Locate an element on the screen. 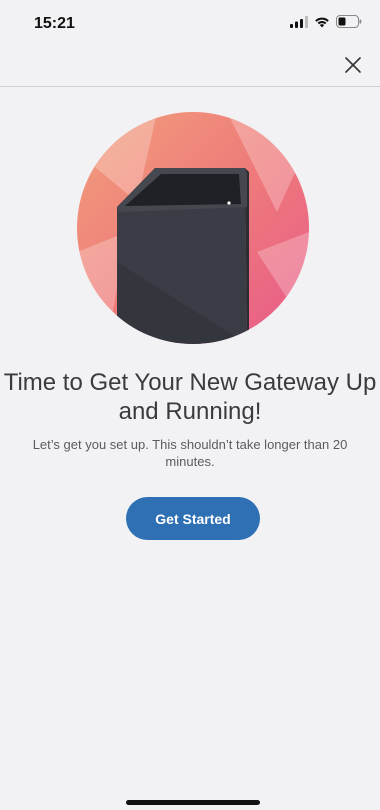 Image resolution: width=380 pixels, height=810 pixels. status-icons is located at coordinates (326, 24).